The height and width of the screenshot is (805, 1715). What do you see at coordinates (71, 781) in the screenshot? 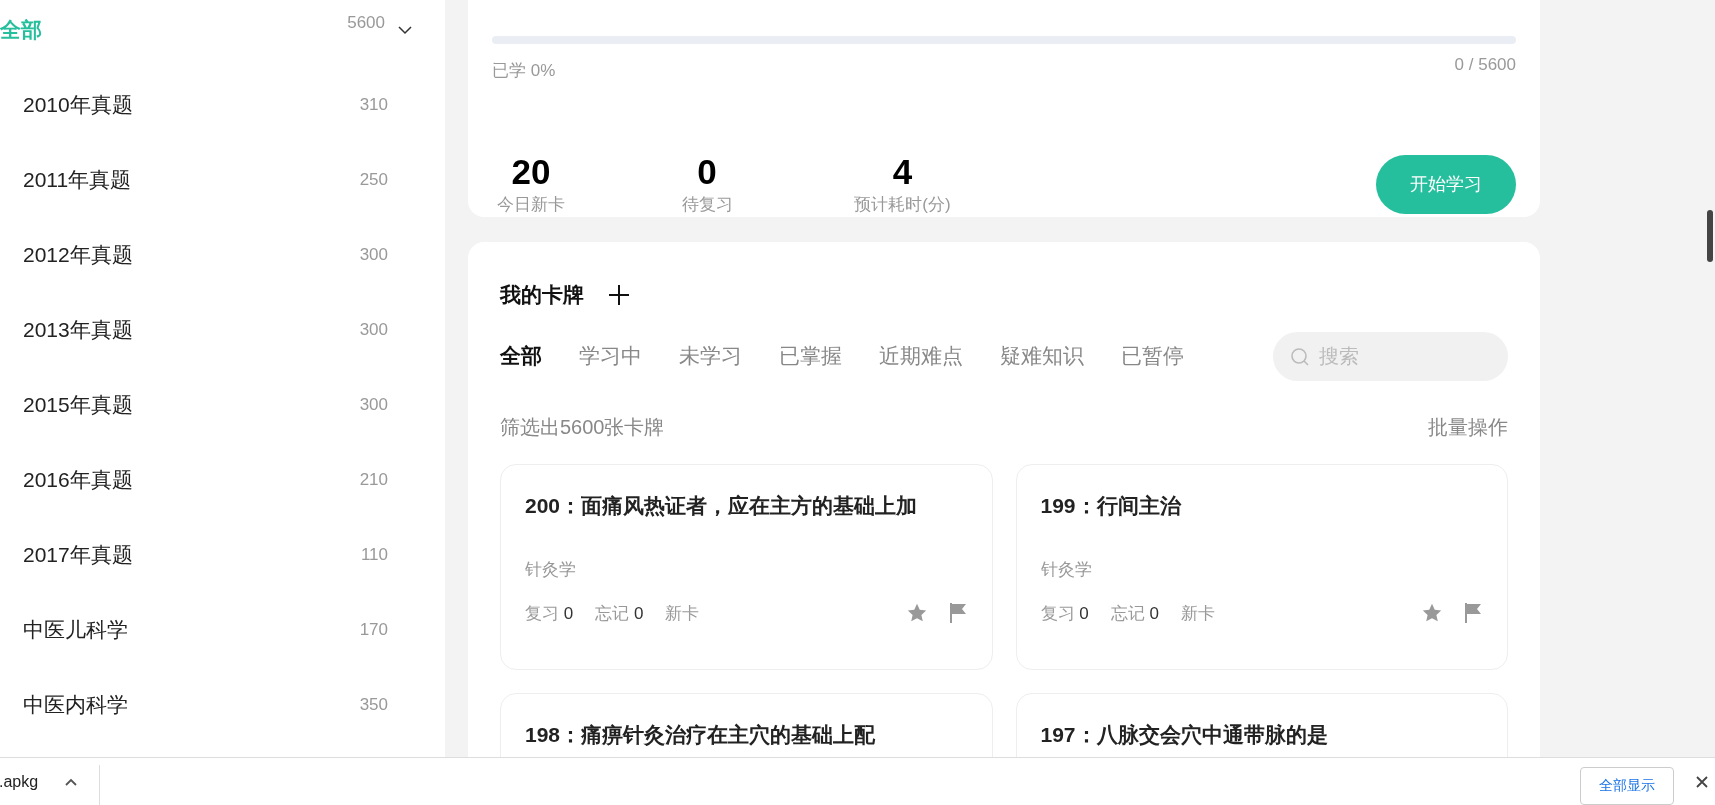
I see `caret-icon` at bounding box center [71, 781].